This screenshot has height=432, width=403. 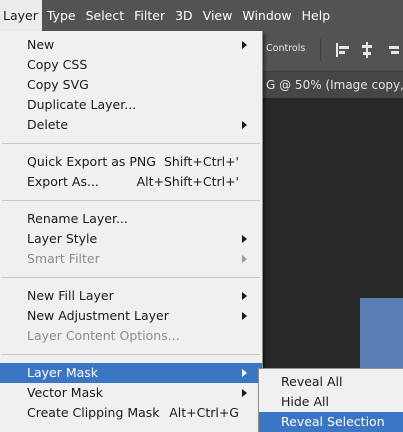 What do you see at coordinates (312, 381) in the screenshot?
I see `menu-item-label: Reveal All` at bounding box center [312, 381].